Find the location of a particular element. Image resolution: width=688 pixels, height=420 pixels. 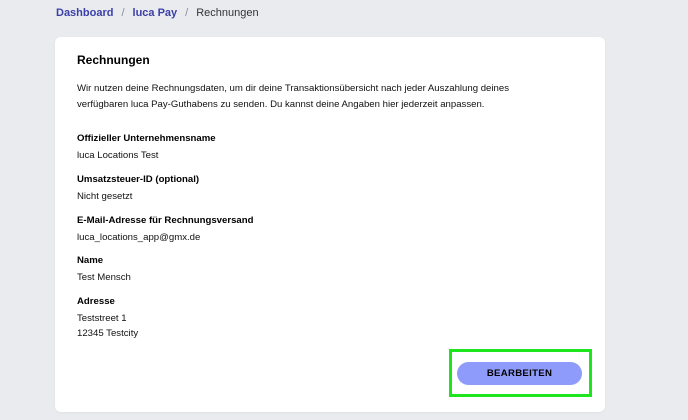

field-address: Adresse Teststreet 1 12345 Testcity is located at coordinates (107, 318).